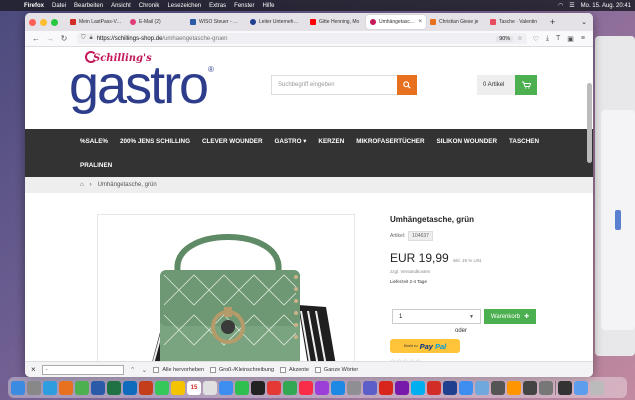 The image size is (635, 400). Describe the element at coordinates (82, 369) in the screenshot. I see `find-input: -` at that location.